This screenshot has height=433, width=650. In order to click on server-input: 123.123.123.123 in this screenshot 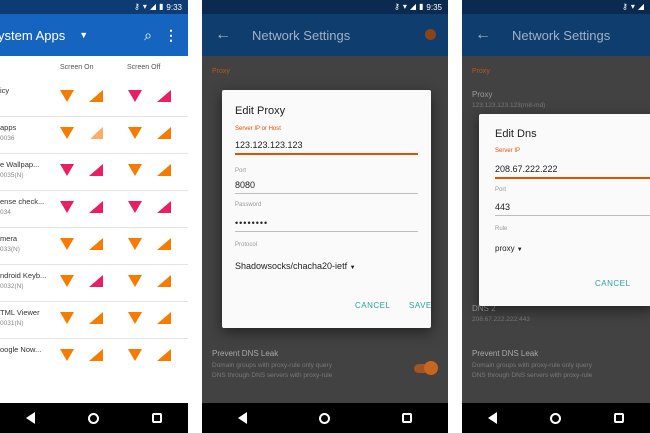, I will do `click(326, 147)`.